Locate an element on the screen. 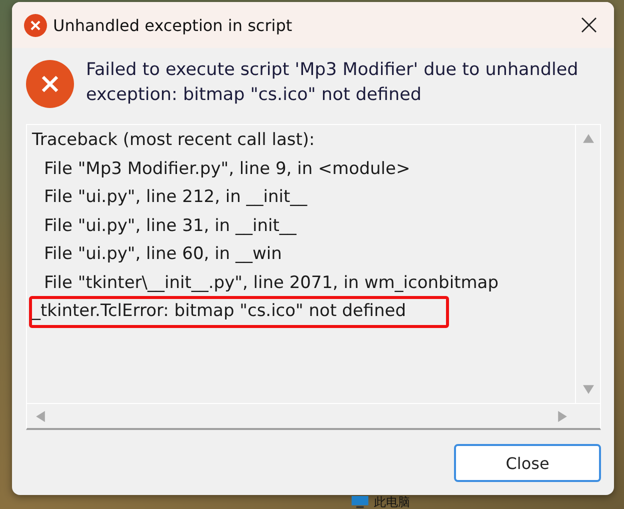  traceback-line: File "tkinter\__init__.py", line 2071, in wm_iconbitmap is located at coordinates (271, 283).